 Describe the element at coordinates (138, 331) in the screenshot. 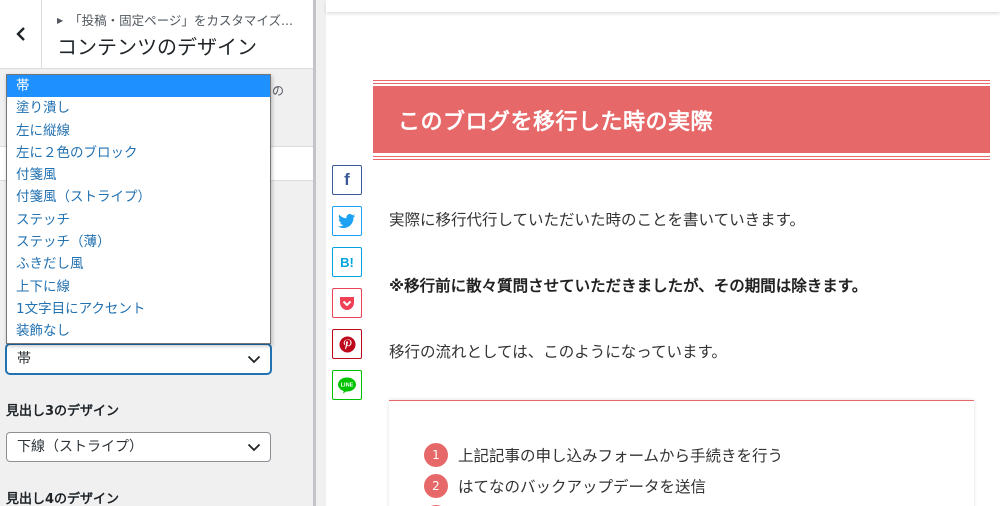

I see `dropdown-option: 装飾なし` at that location.